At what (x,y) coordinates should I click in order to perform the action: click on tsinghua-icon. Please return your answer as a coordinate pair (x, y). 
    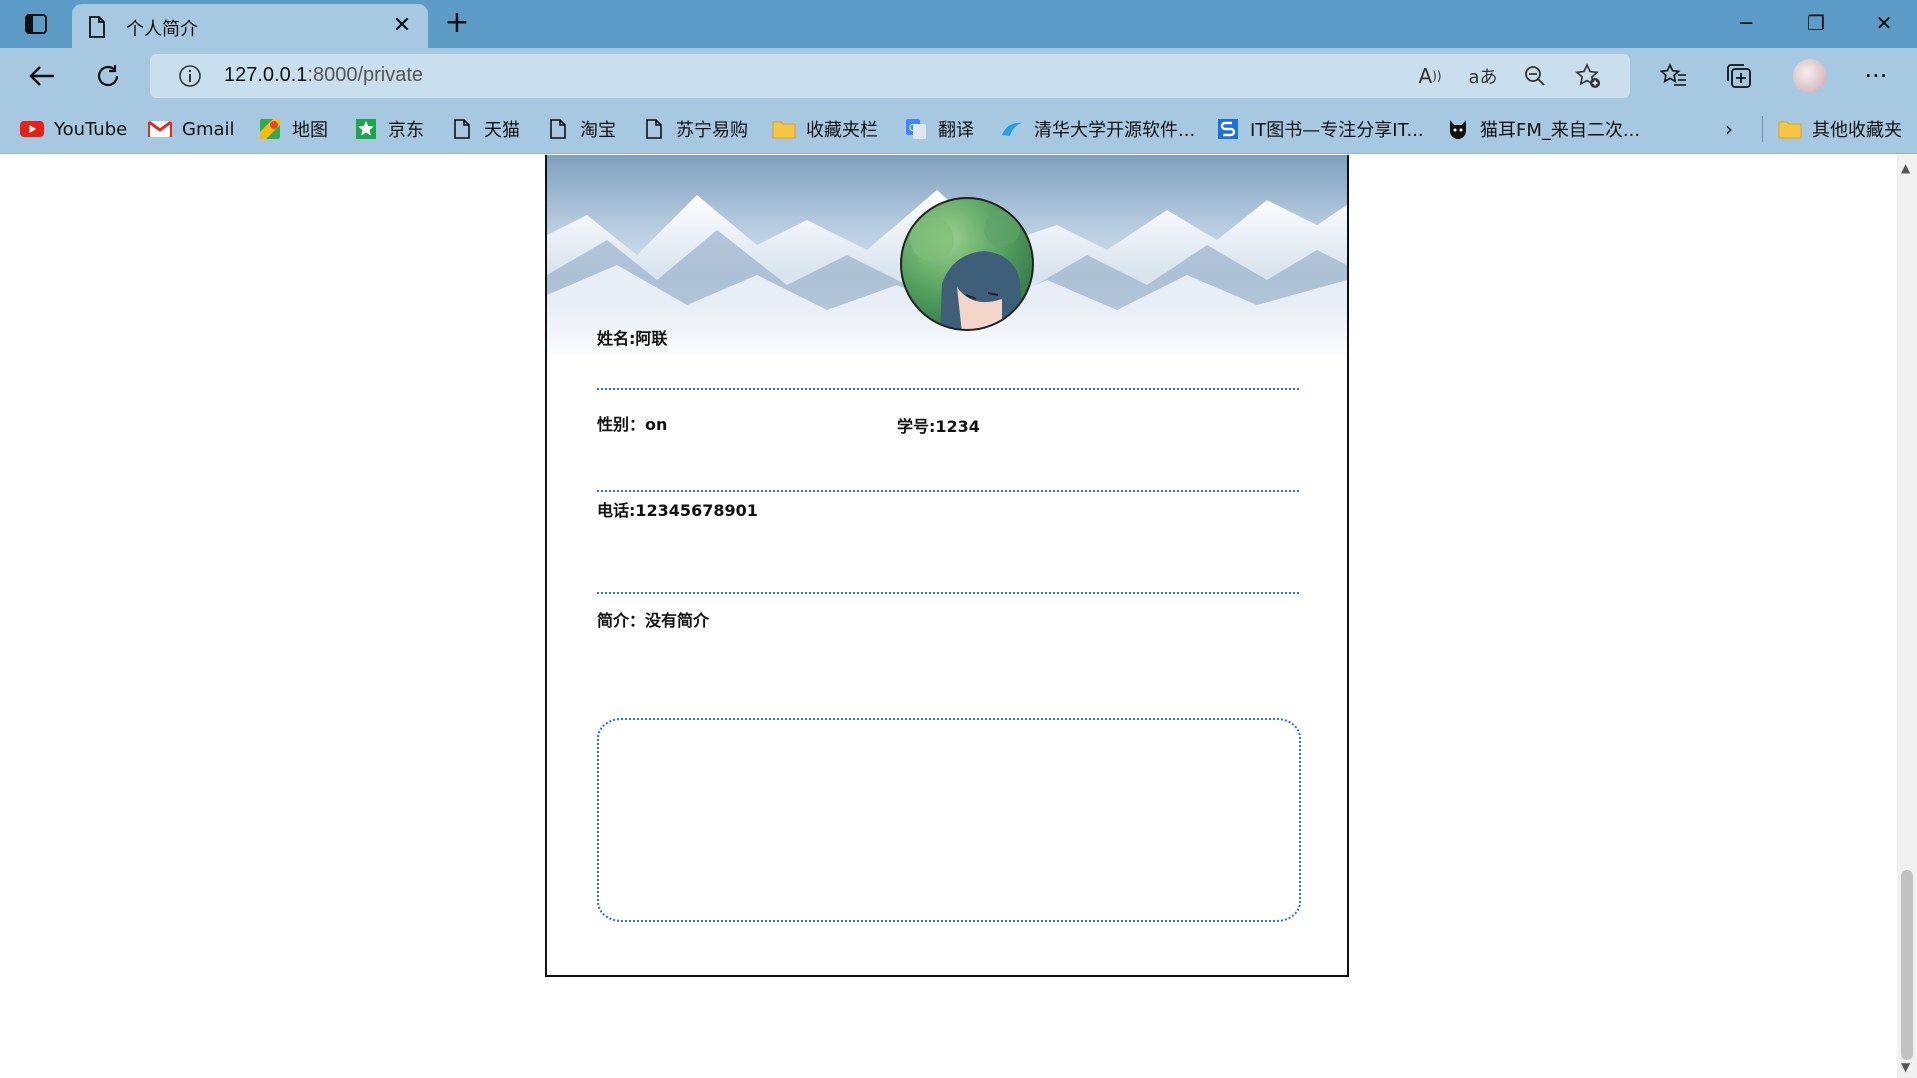
    Looking at the image, I should click on (1012, 129).